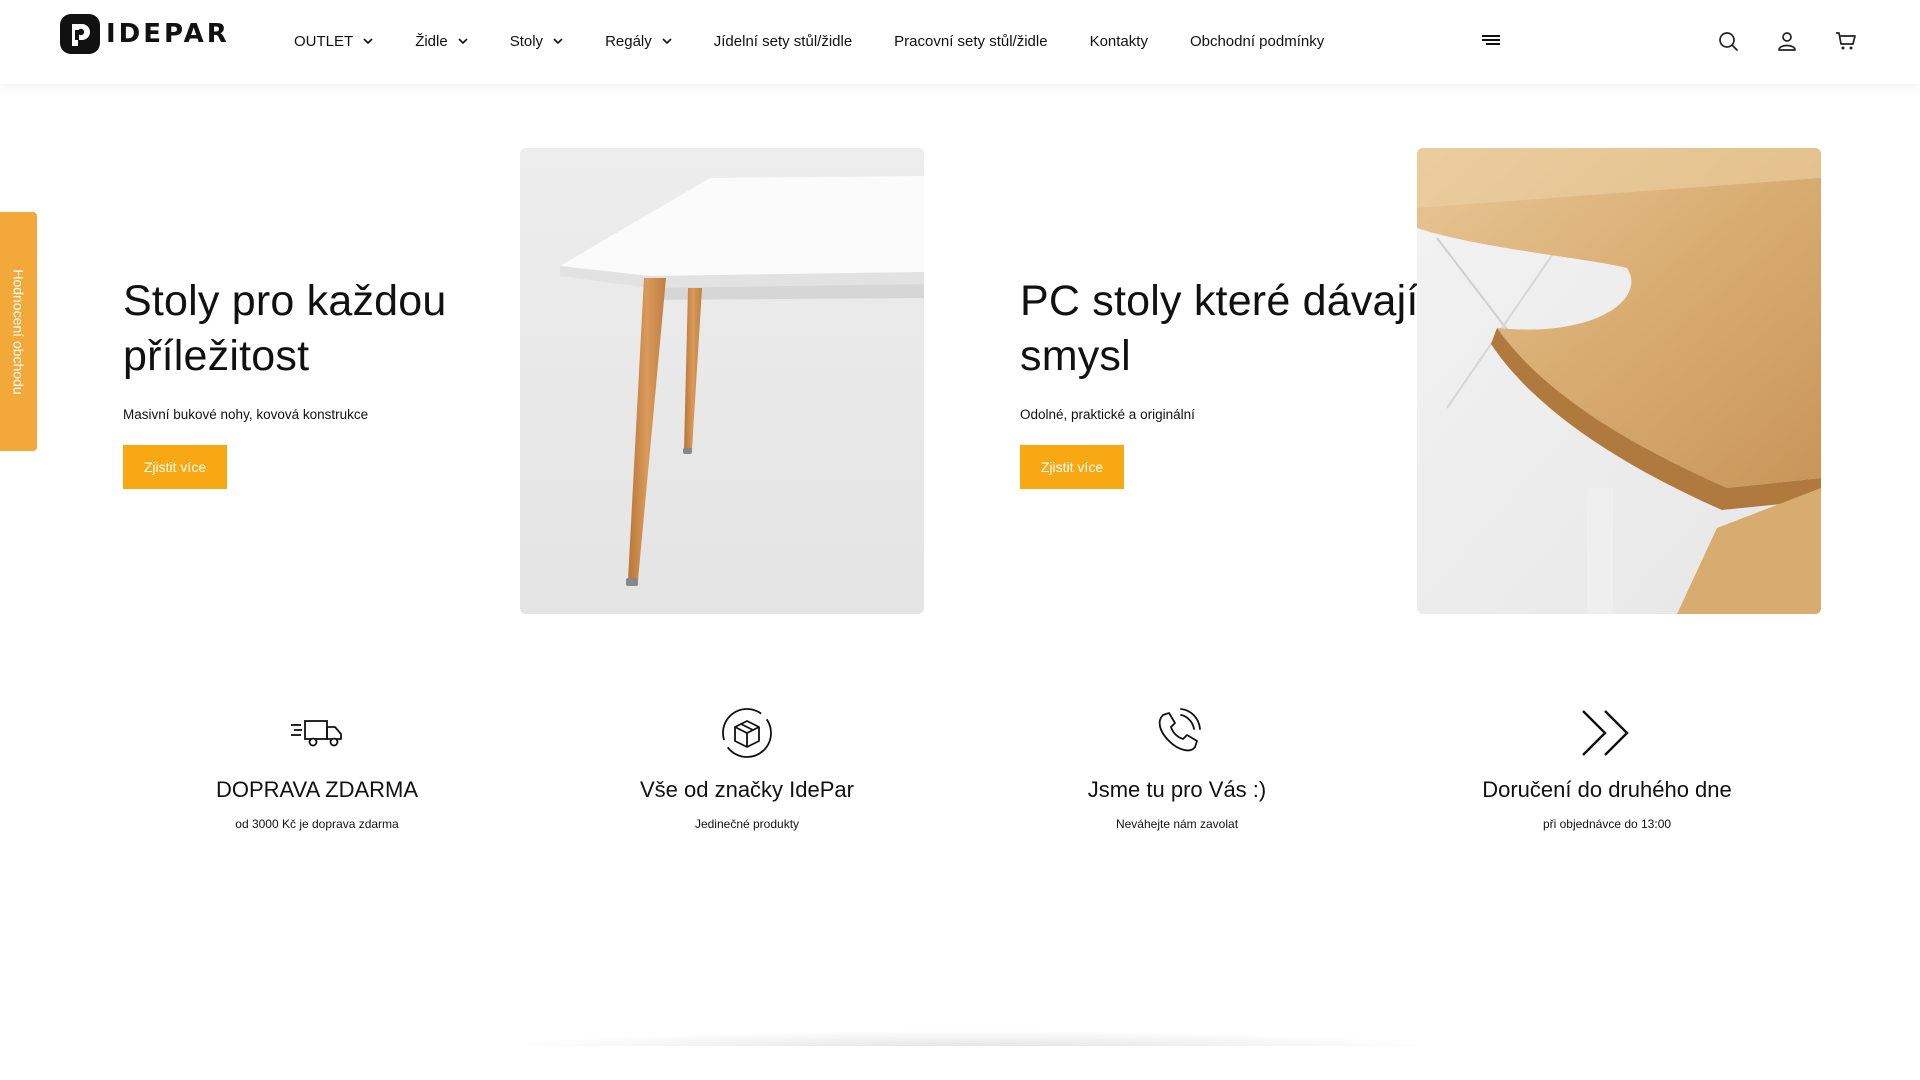 Image resolution: width=1920 pixels, height=1080 pixels. I want to click on phone-icon, so click(1179, 730).